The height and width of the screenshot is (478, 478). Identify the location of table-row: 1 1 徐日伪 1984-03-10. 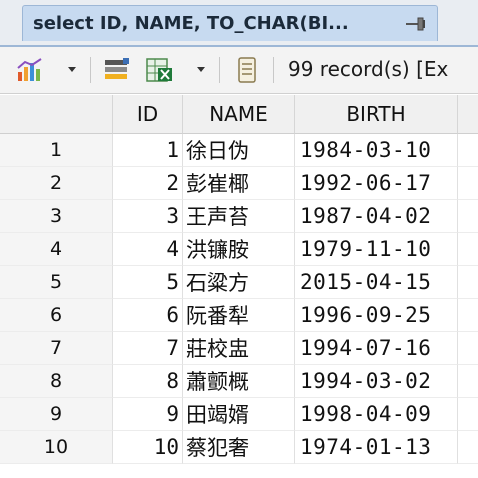
(239, 150).